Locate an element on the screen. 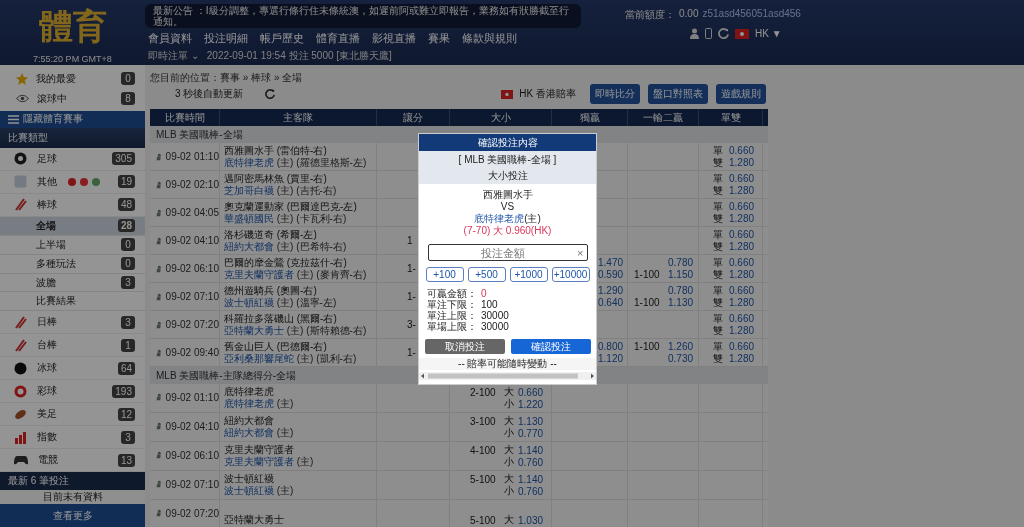 This screenshot has height=527, width=1024. home-tag: (主) is located at coordinates (532, 218).